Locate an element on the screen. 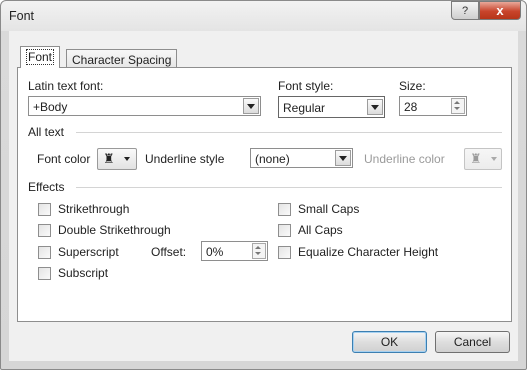  font-style-value: Regular is located at coordinates (304, 108).